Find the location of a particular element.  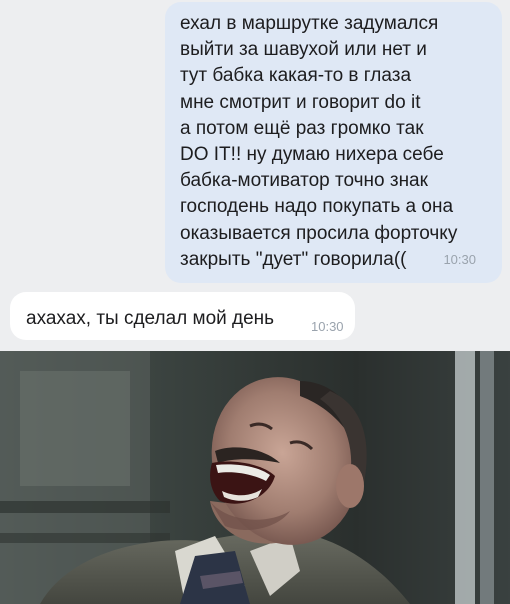

incoming-message-bubble: ахахах, ты сделал мой день 10:30 is located at coordinates (182, 316).